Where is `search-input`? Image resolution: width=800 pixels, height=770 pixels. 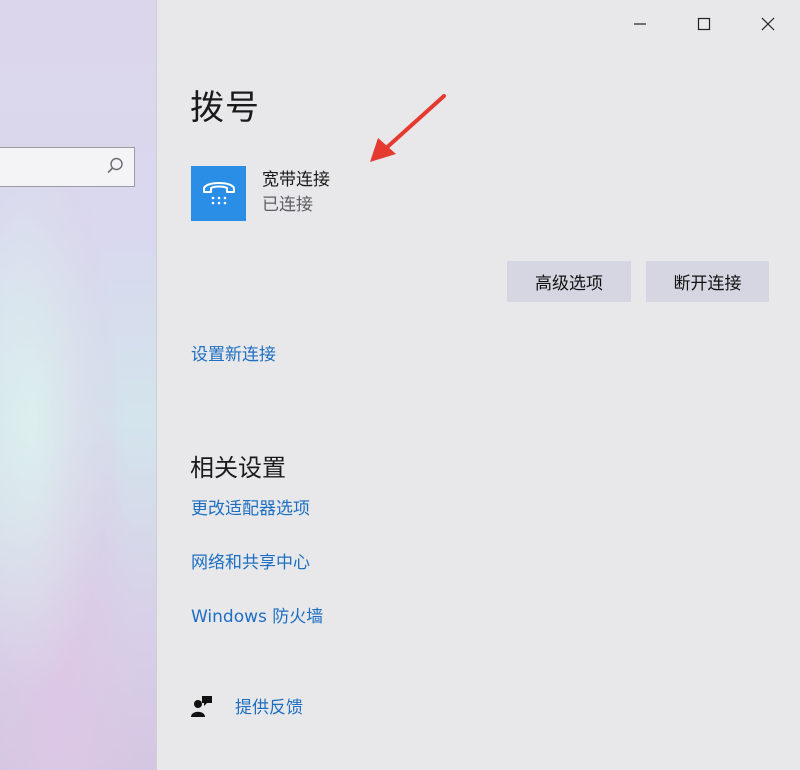
search-input is located at coordinates (67, 167).